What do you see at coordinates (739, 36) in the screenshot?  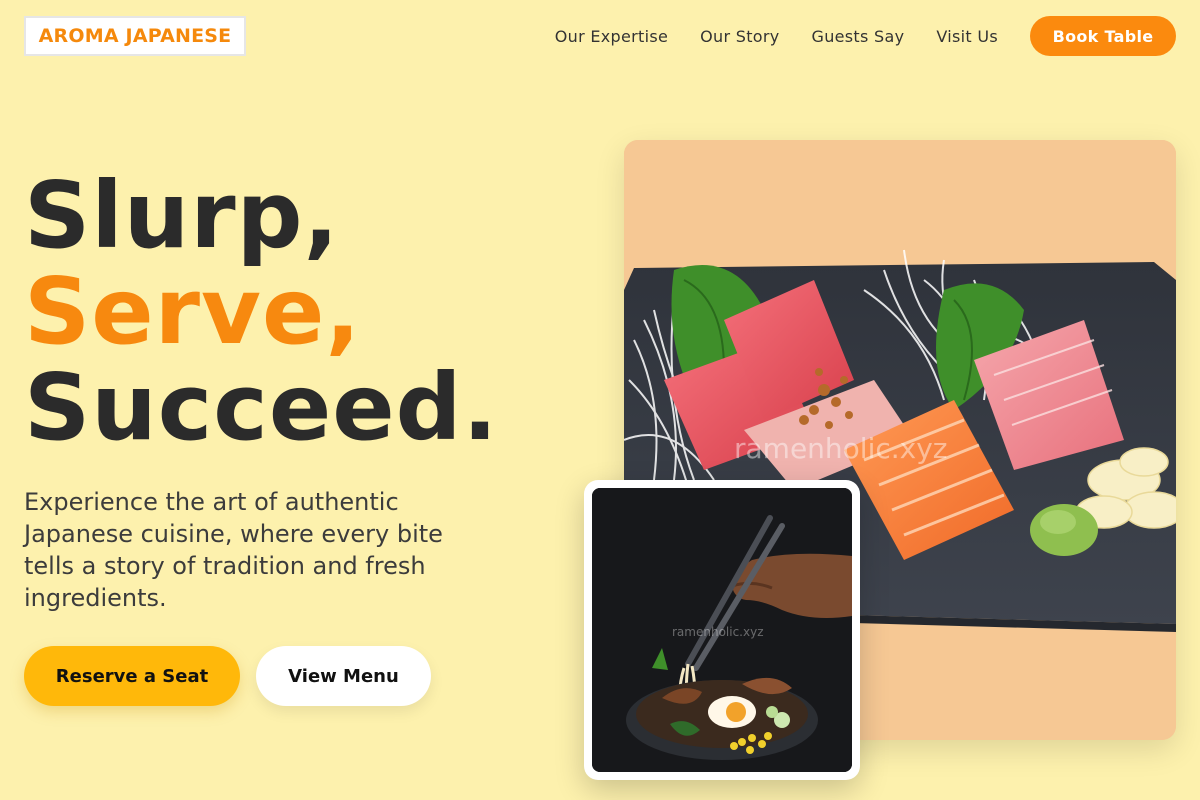 I see `nav-link-our-story: Our Story` at bounding box center [739, 36].